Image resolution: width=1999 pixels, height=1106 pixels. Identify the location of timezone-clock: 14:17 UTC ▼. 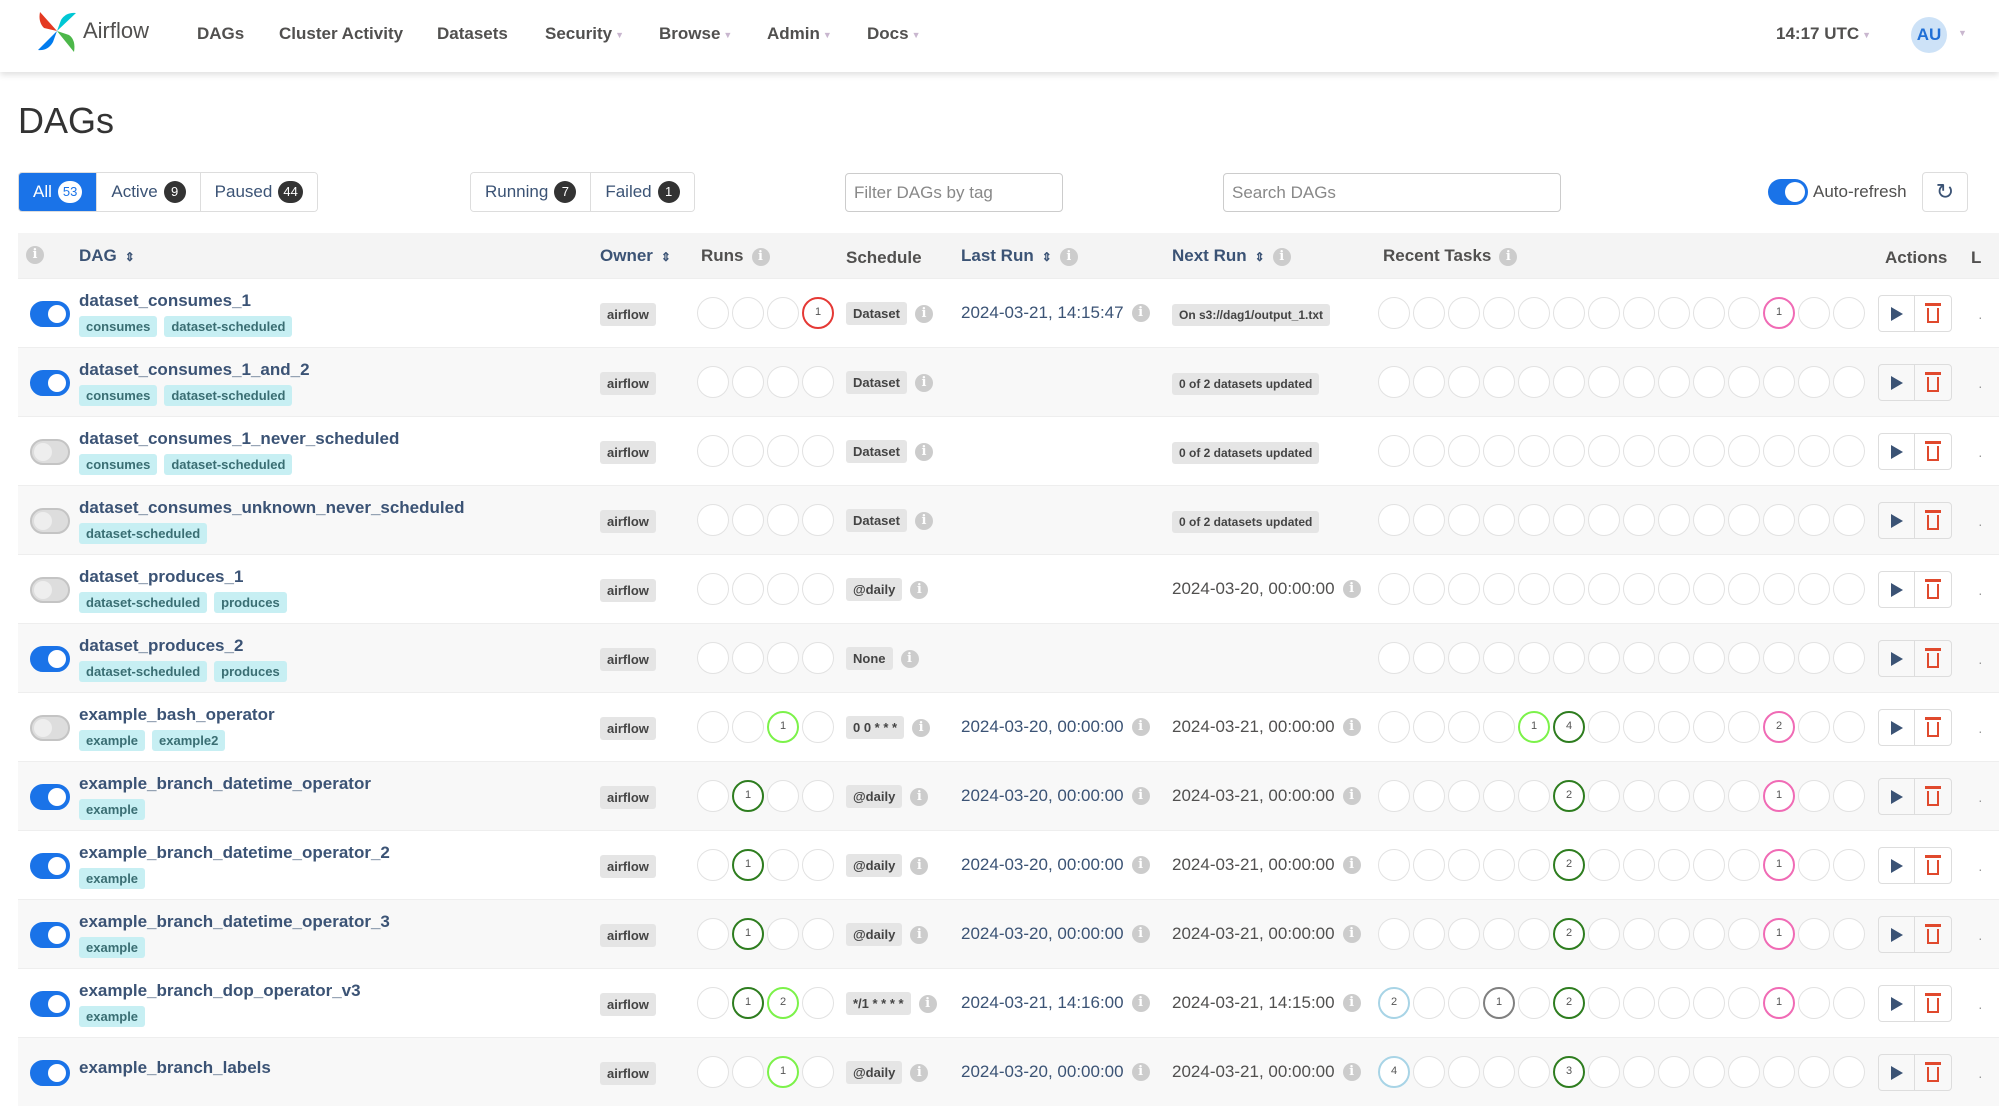
(1823, 34).